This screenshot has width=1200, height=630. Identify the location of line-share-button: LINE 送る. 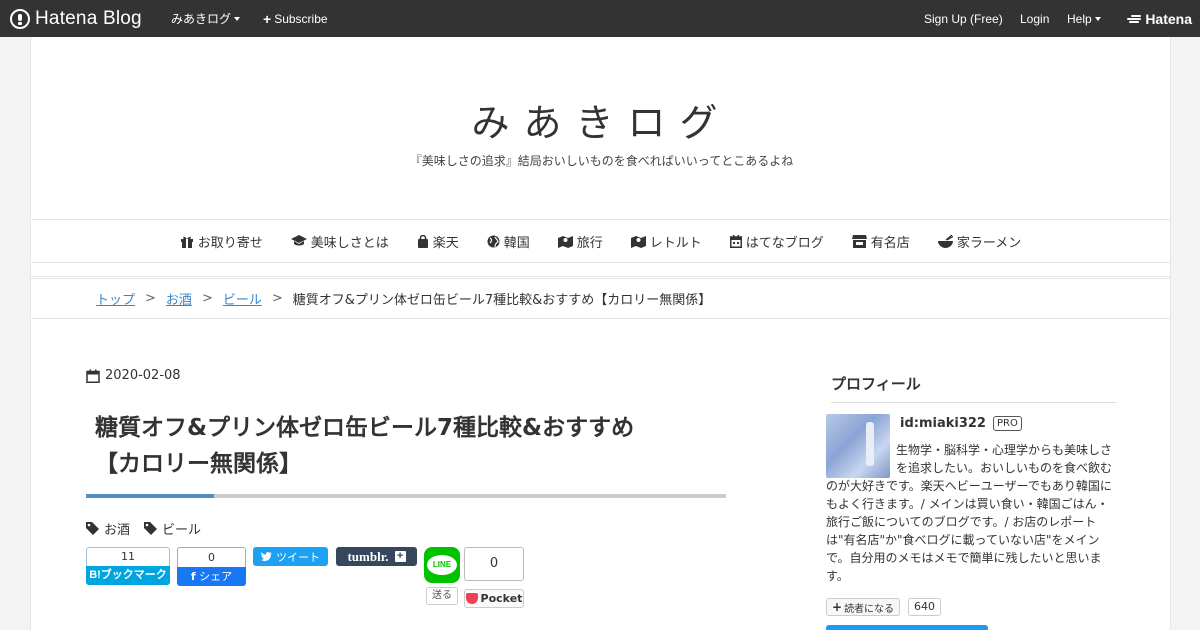
(442, 576).